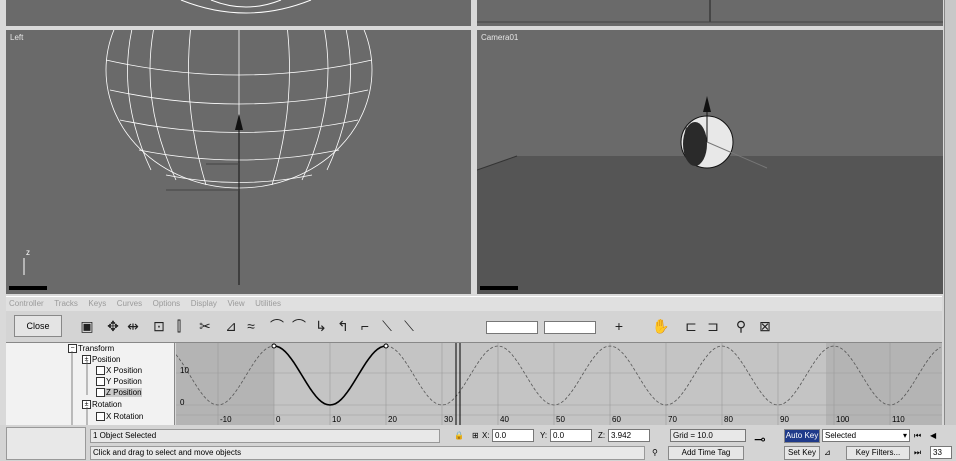 This screenshot has height=461, width=956. What do you see at coordinates (100, 393) in the screenshot?
I see `track-icon` at bounding box center [100, 393].